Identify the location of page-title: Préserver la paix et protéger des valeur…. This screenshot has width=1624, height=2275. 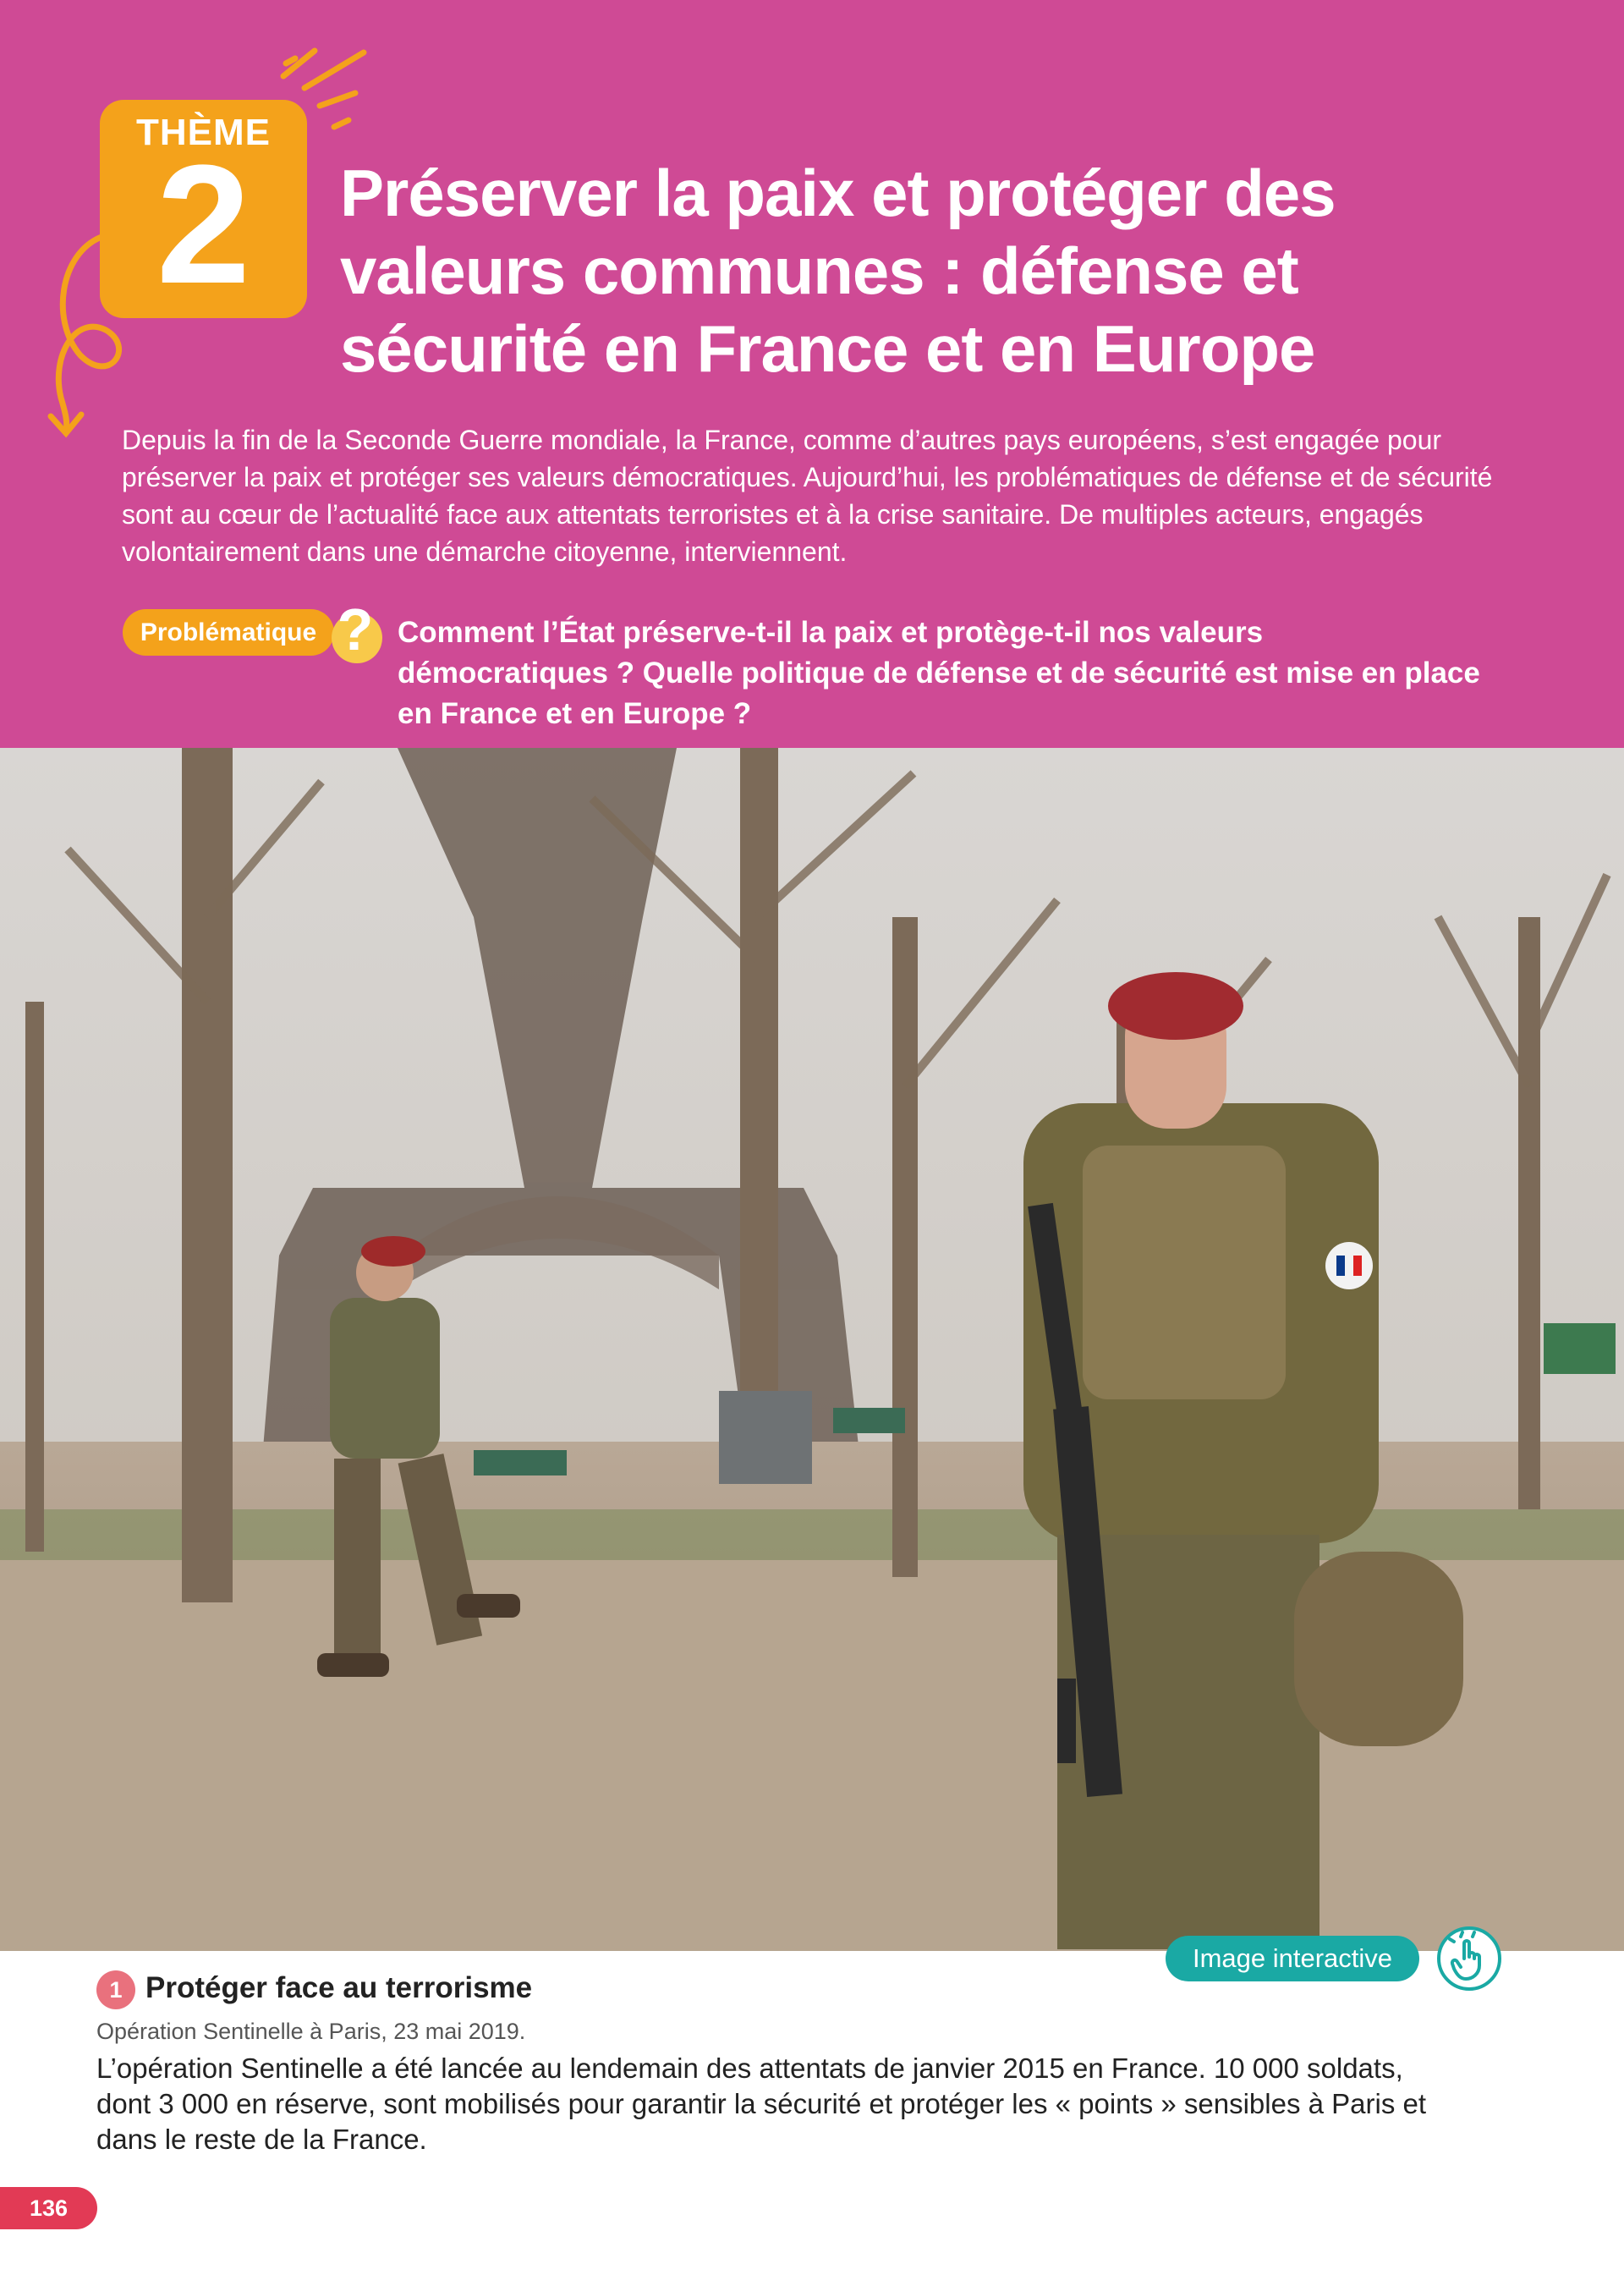
(838, 271).